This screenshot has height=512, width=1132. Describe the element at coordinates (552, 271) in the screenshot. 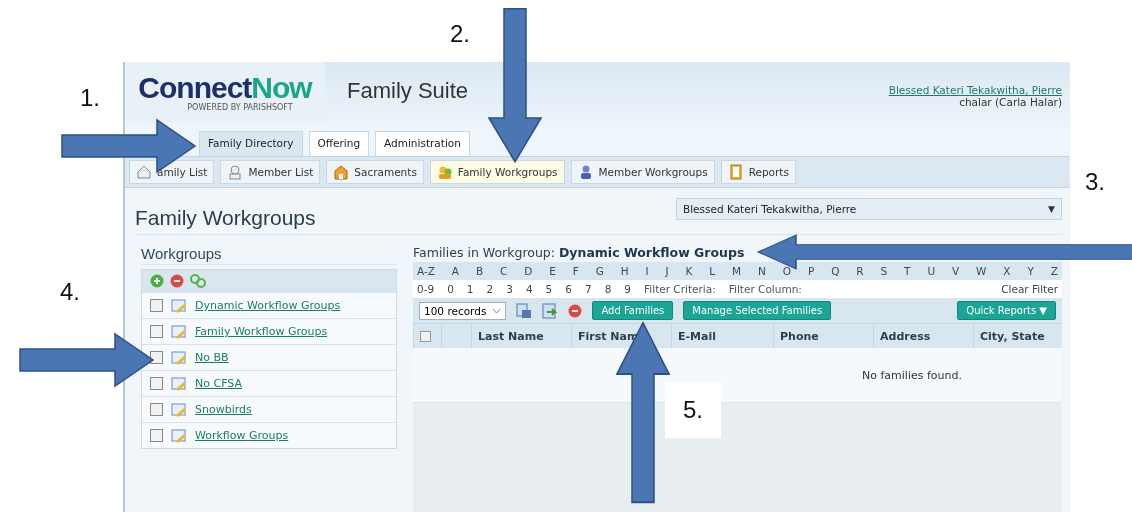

I see `letter-filter: E` at that location.